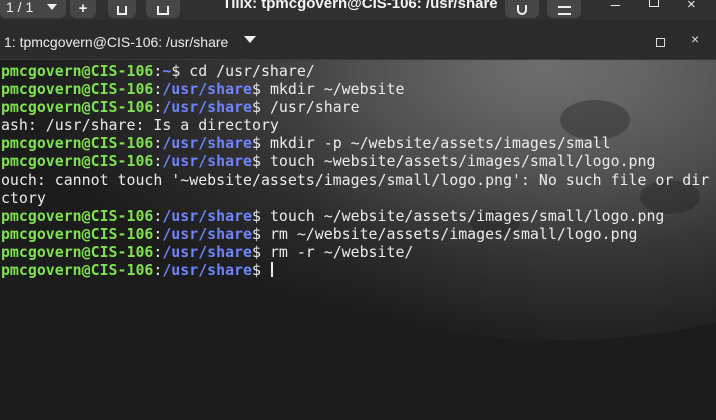 The width and height of the screenshot is (716, 420). I want to click on add-terminal-icon: +, so click(83, 8).